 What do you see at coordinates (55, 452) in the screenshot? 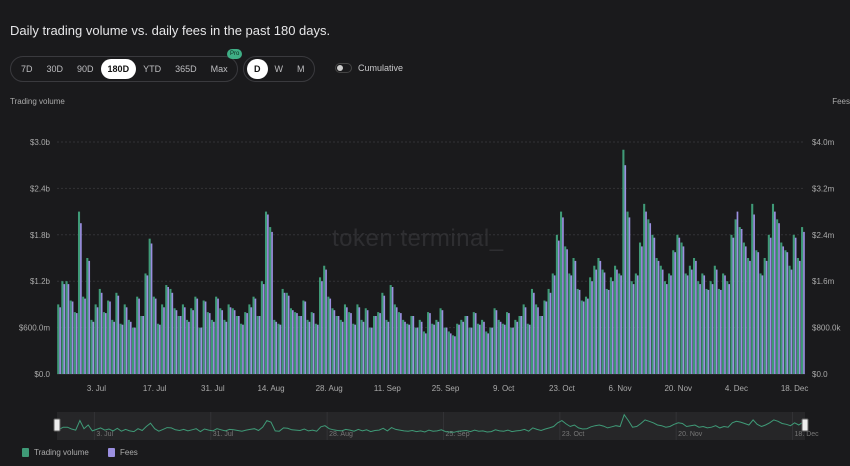
I see `legend-volume: Trading volume` at bounding box center [55, 452].